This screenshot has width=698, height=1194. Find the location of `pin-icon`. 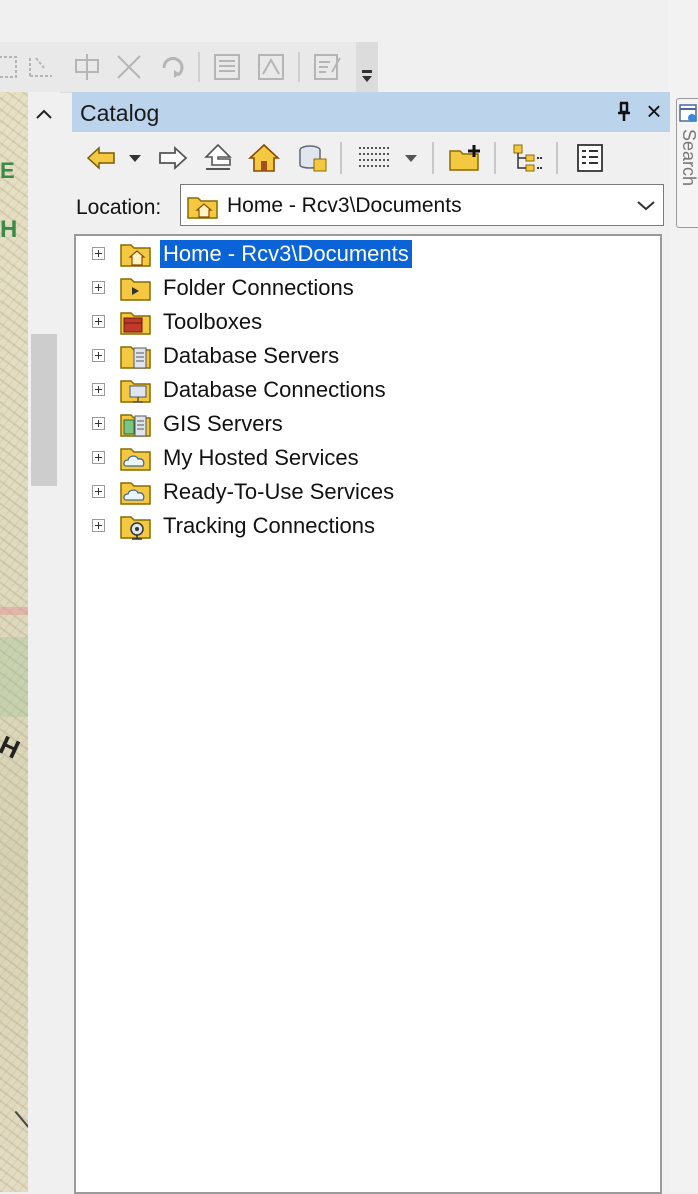

pin-icon is located at coordinates (624, 111).